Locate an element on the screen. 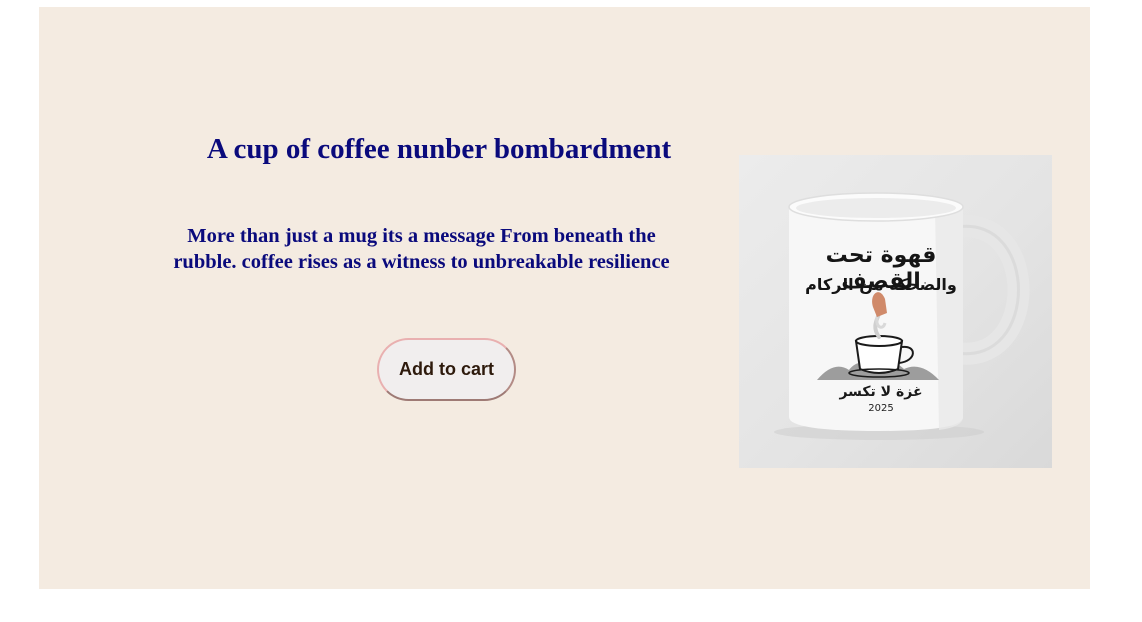  mug-print-line3: غزة لا تكسر is located at coordinates (881, 392).